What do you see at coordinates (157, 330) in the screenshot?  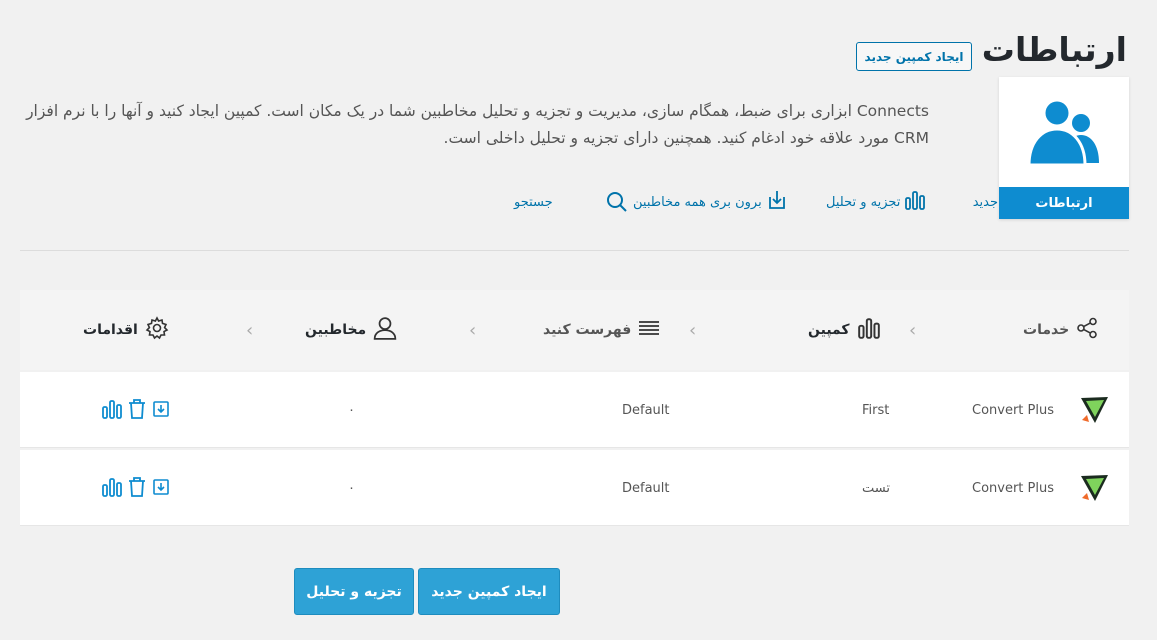 I see `gear-icon` at bounding box center [157, 330].